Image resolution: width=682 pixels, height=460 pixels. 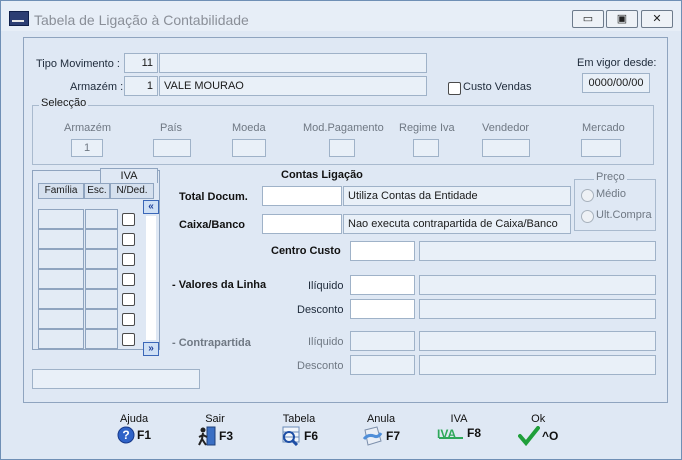 What do you see at coordinates (381, 419) in the screenshot?
I see `cancel-label: Anula` at bounding box center [381, 419].